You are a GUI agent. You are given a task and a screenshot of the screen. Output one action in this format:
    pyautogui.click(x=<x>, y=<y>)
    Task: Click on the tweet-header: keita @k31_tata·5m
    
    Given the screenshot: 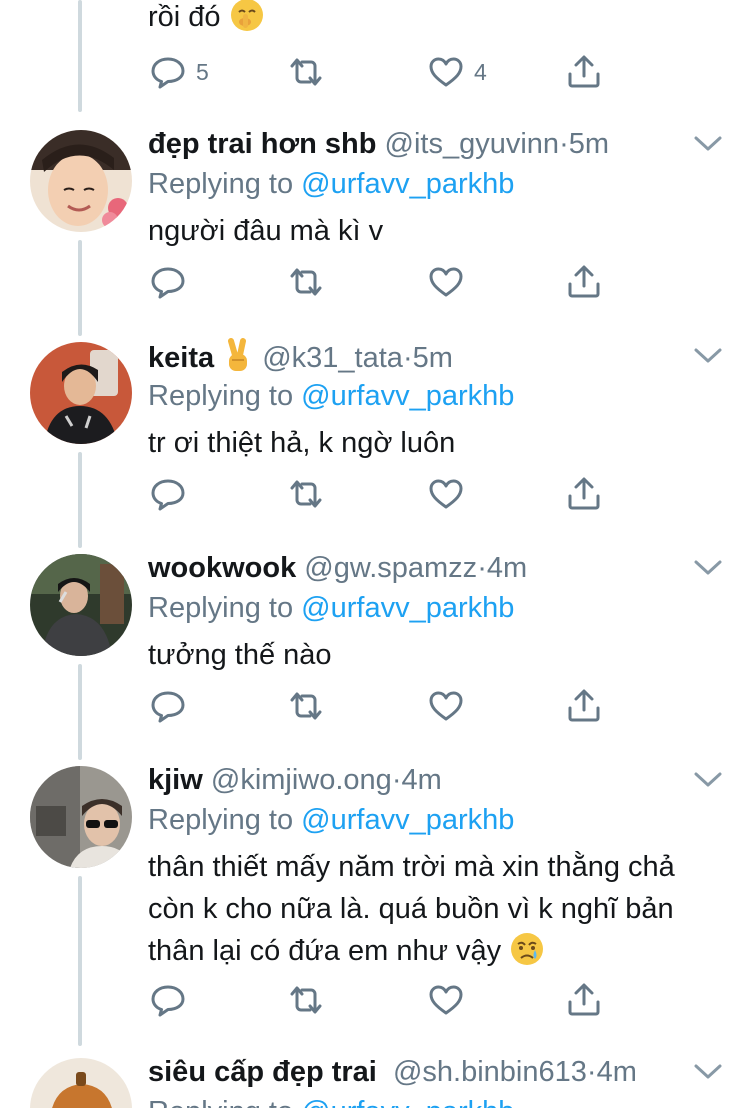 What is the action you would take?
    pyautogui.click(x=300, y=356)
    